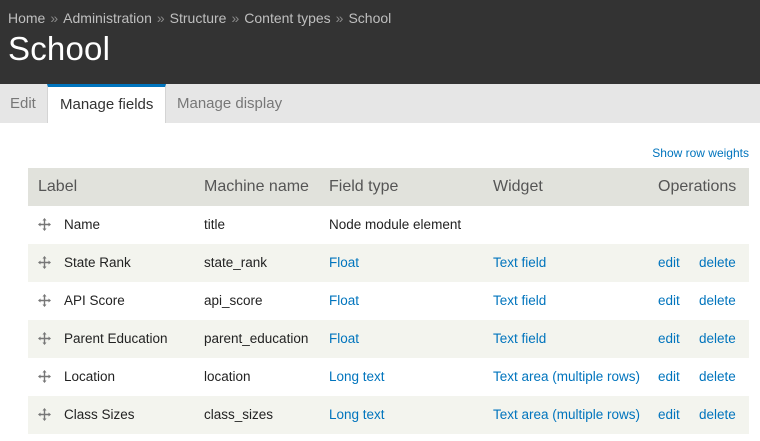 The height and width of the screenshot is (441, 760). What do you see at coordinates (236, 262) in the screenshot?
I see `field-machine-name: state_rank` at bounding box center [236, 262].